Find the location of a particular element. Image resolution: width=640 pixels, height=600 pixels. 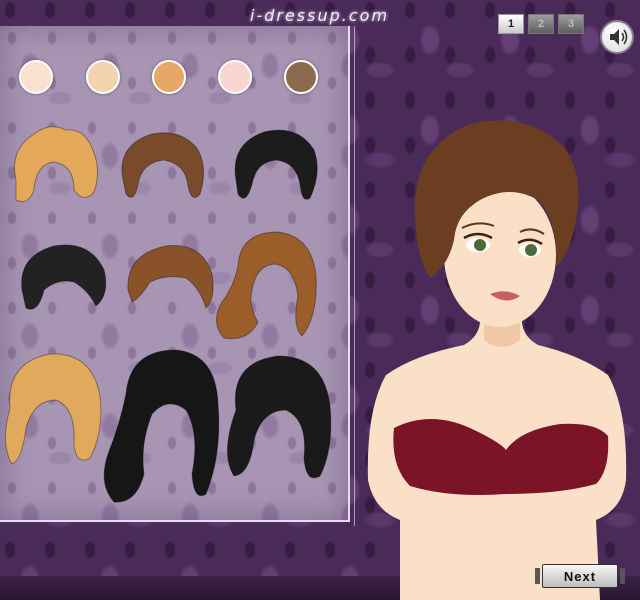

site-logo: i-dressup.com is located at coordinates (320, 15).